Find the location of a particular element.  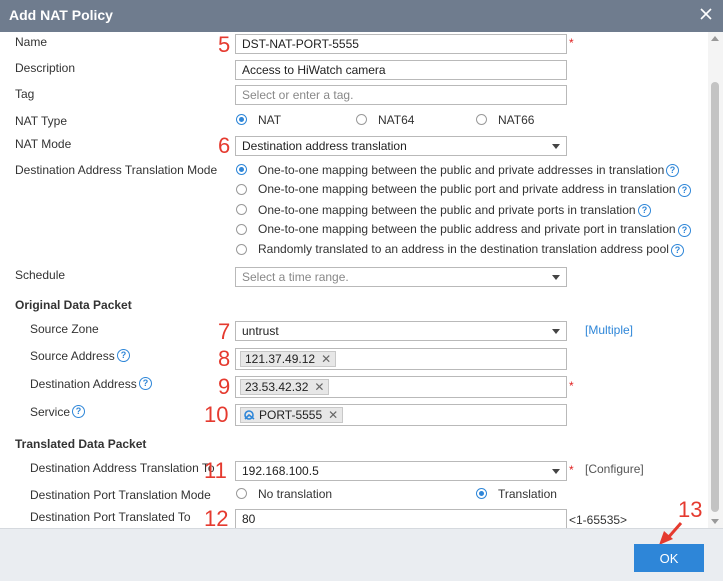

destination-address-tag: 23.53.42.32 ✕ is located at coordinates (285, 387).